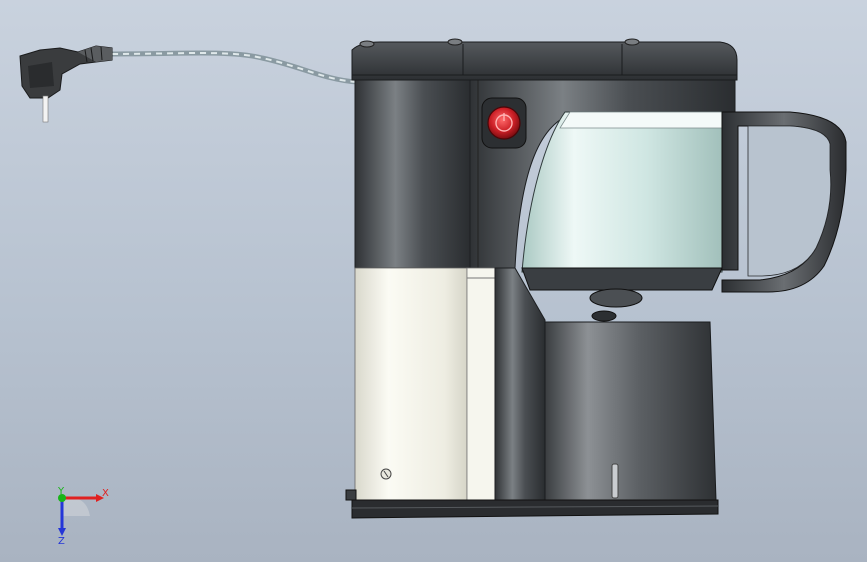  I want to click on basket-handle, so click(784, 202).